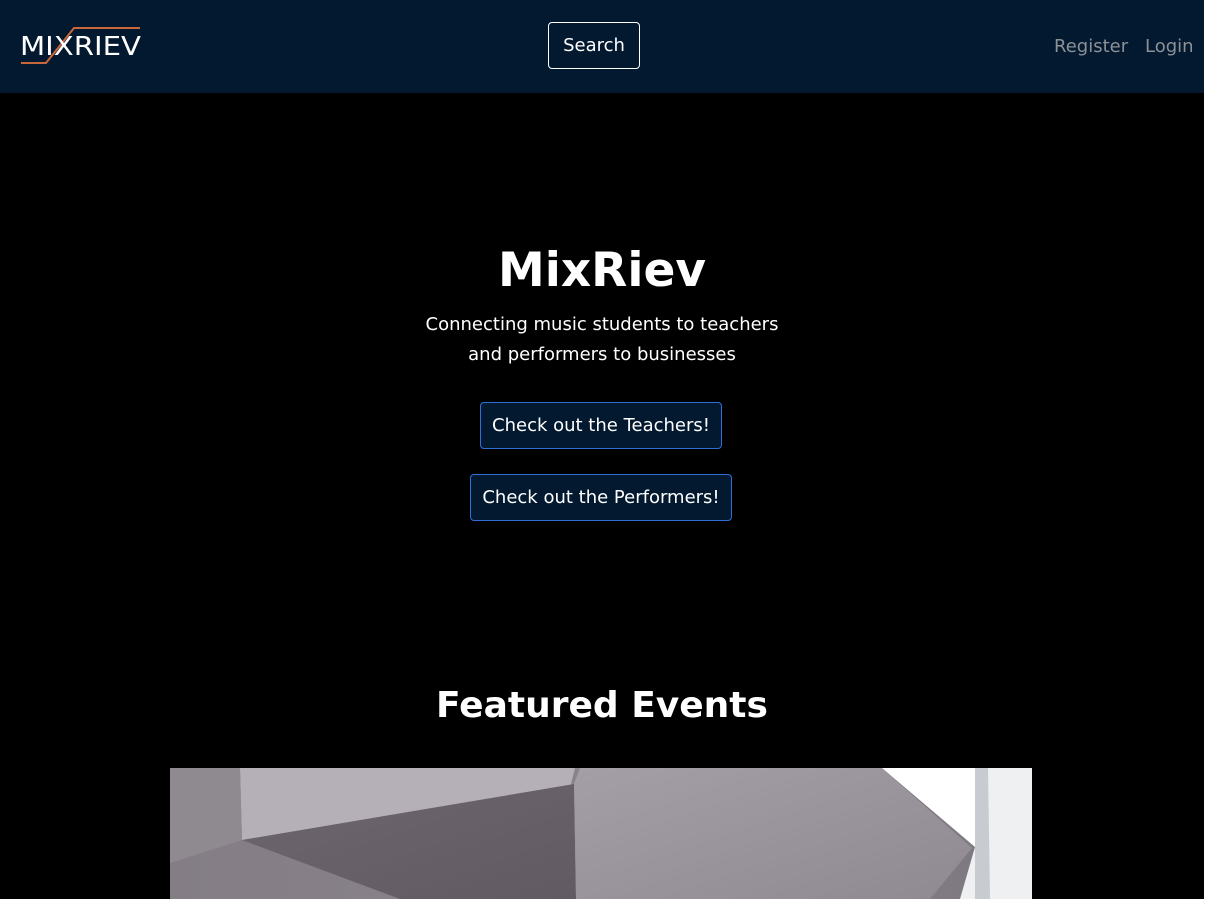 Image resolution: width=1205 pixels, height=899 pixels. I want to click on logo-mark: MIXRIEV, so click(80, 45).